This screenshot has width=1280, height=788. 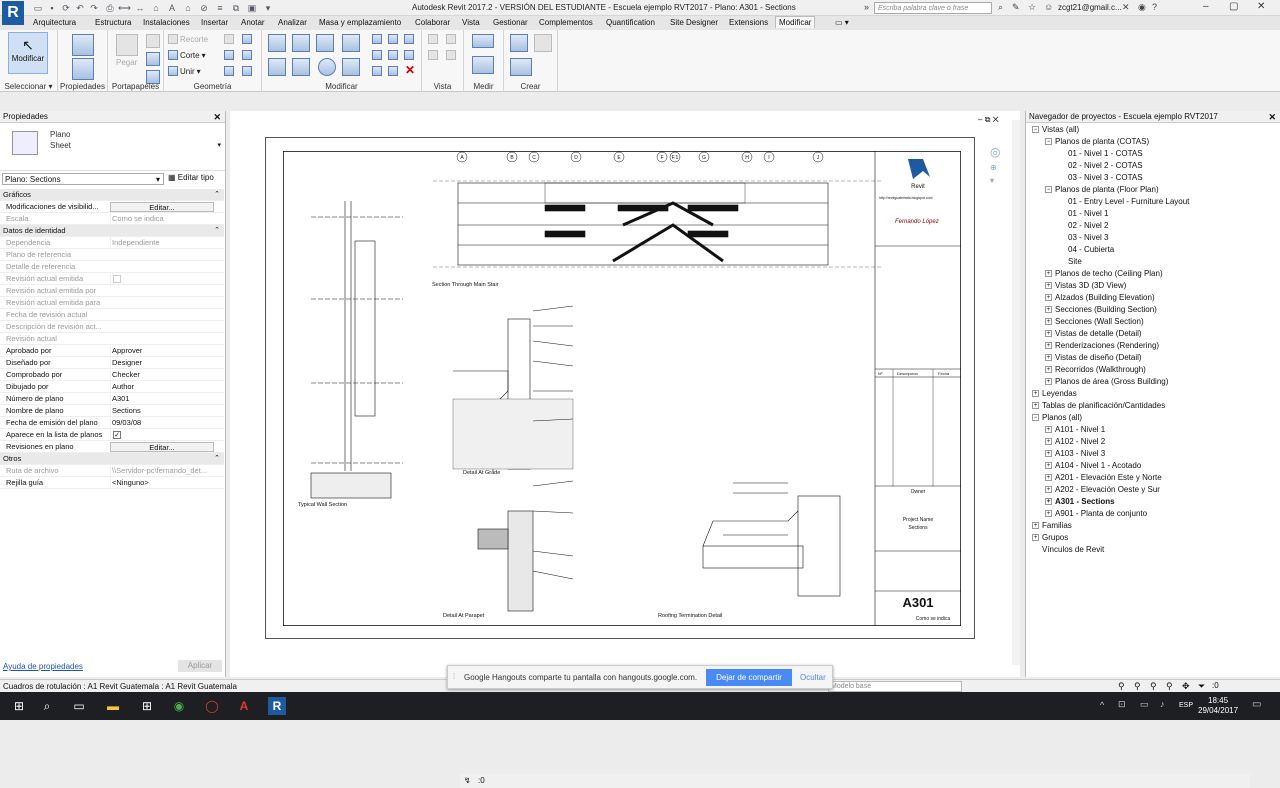 I want to click on property-row: Fecha de emisión del plano 09/03/08, so click(x=112, y=423).